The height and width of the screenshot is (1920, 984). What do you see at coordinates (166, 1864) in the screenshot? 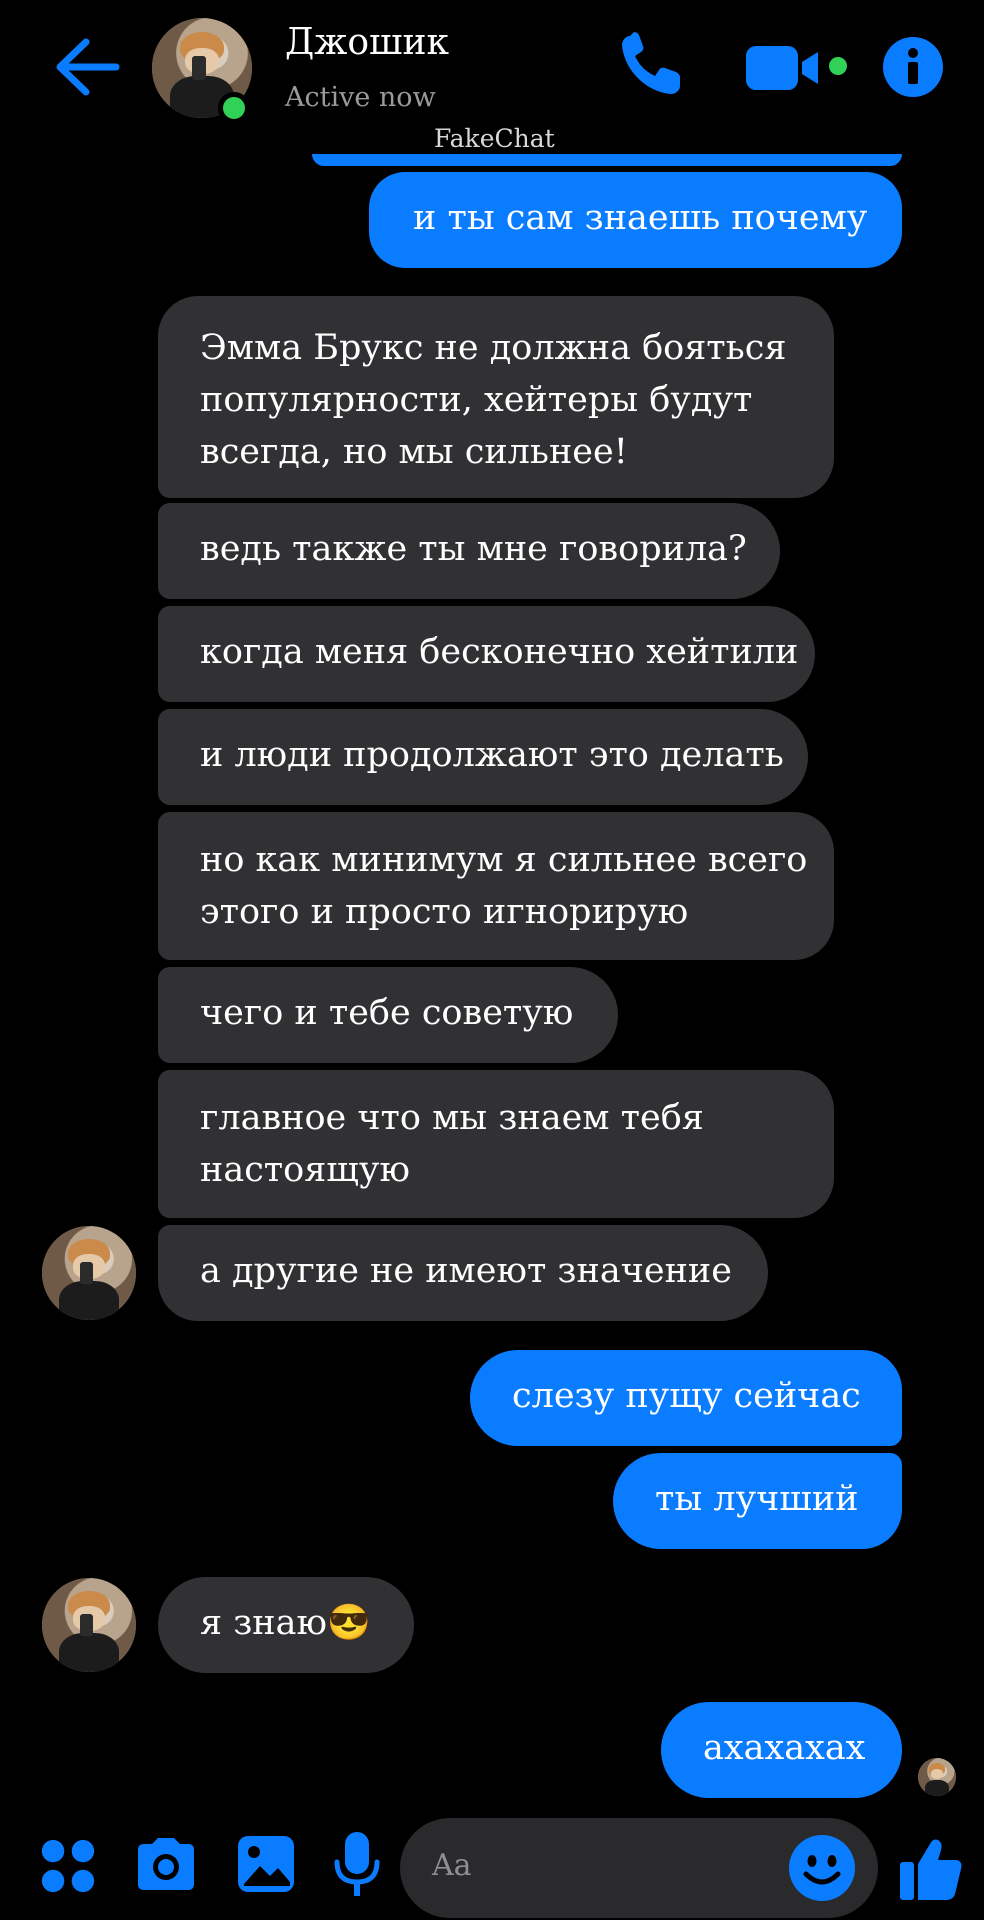
I see `camera-icon` at bounding box center [166, 1864].